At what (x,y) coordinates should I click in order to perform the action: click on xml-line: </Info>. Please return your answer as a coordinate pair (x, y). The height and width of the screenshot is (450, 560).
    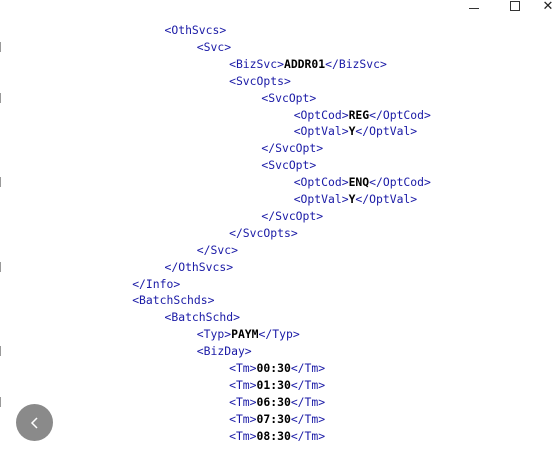
    Looking at the image, I should click on (156, 284).